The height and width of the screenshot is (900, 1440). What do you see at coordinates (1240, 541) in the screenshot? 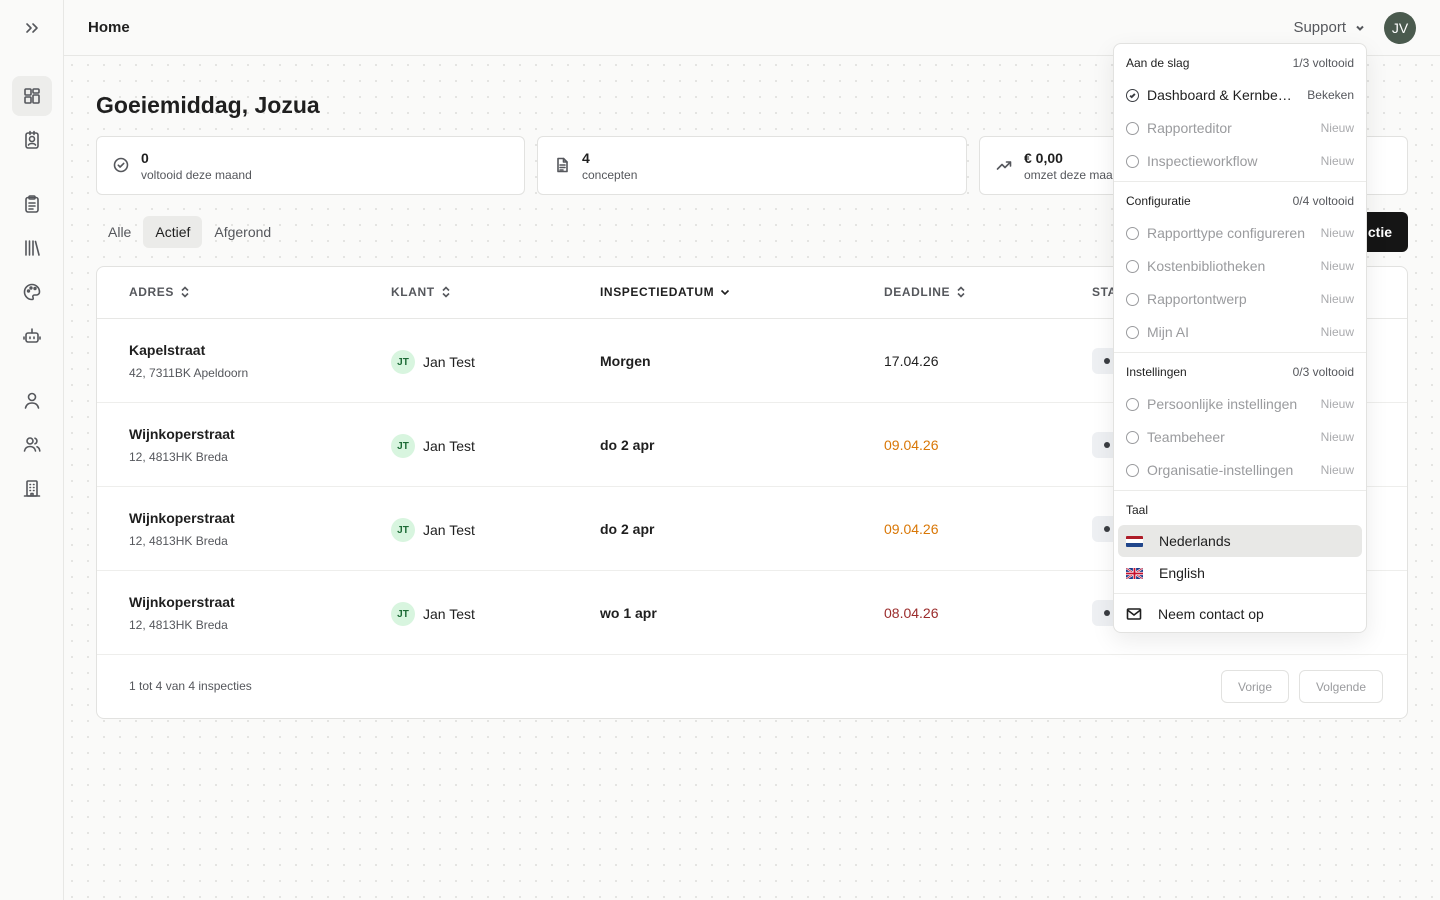
I see `language-option-nederlands: Nederlands` at bounding box center [1240, 541].